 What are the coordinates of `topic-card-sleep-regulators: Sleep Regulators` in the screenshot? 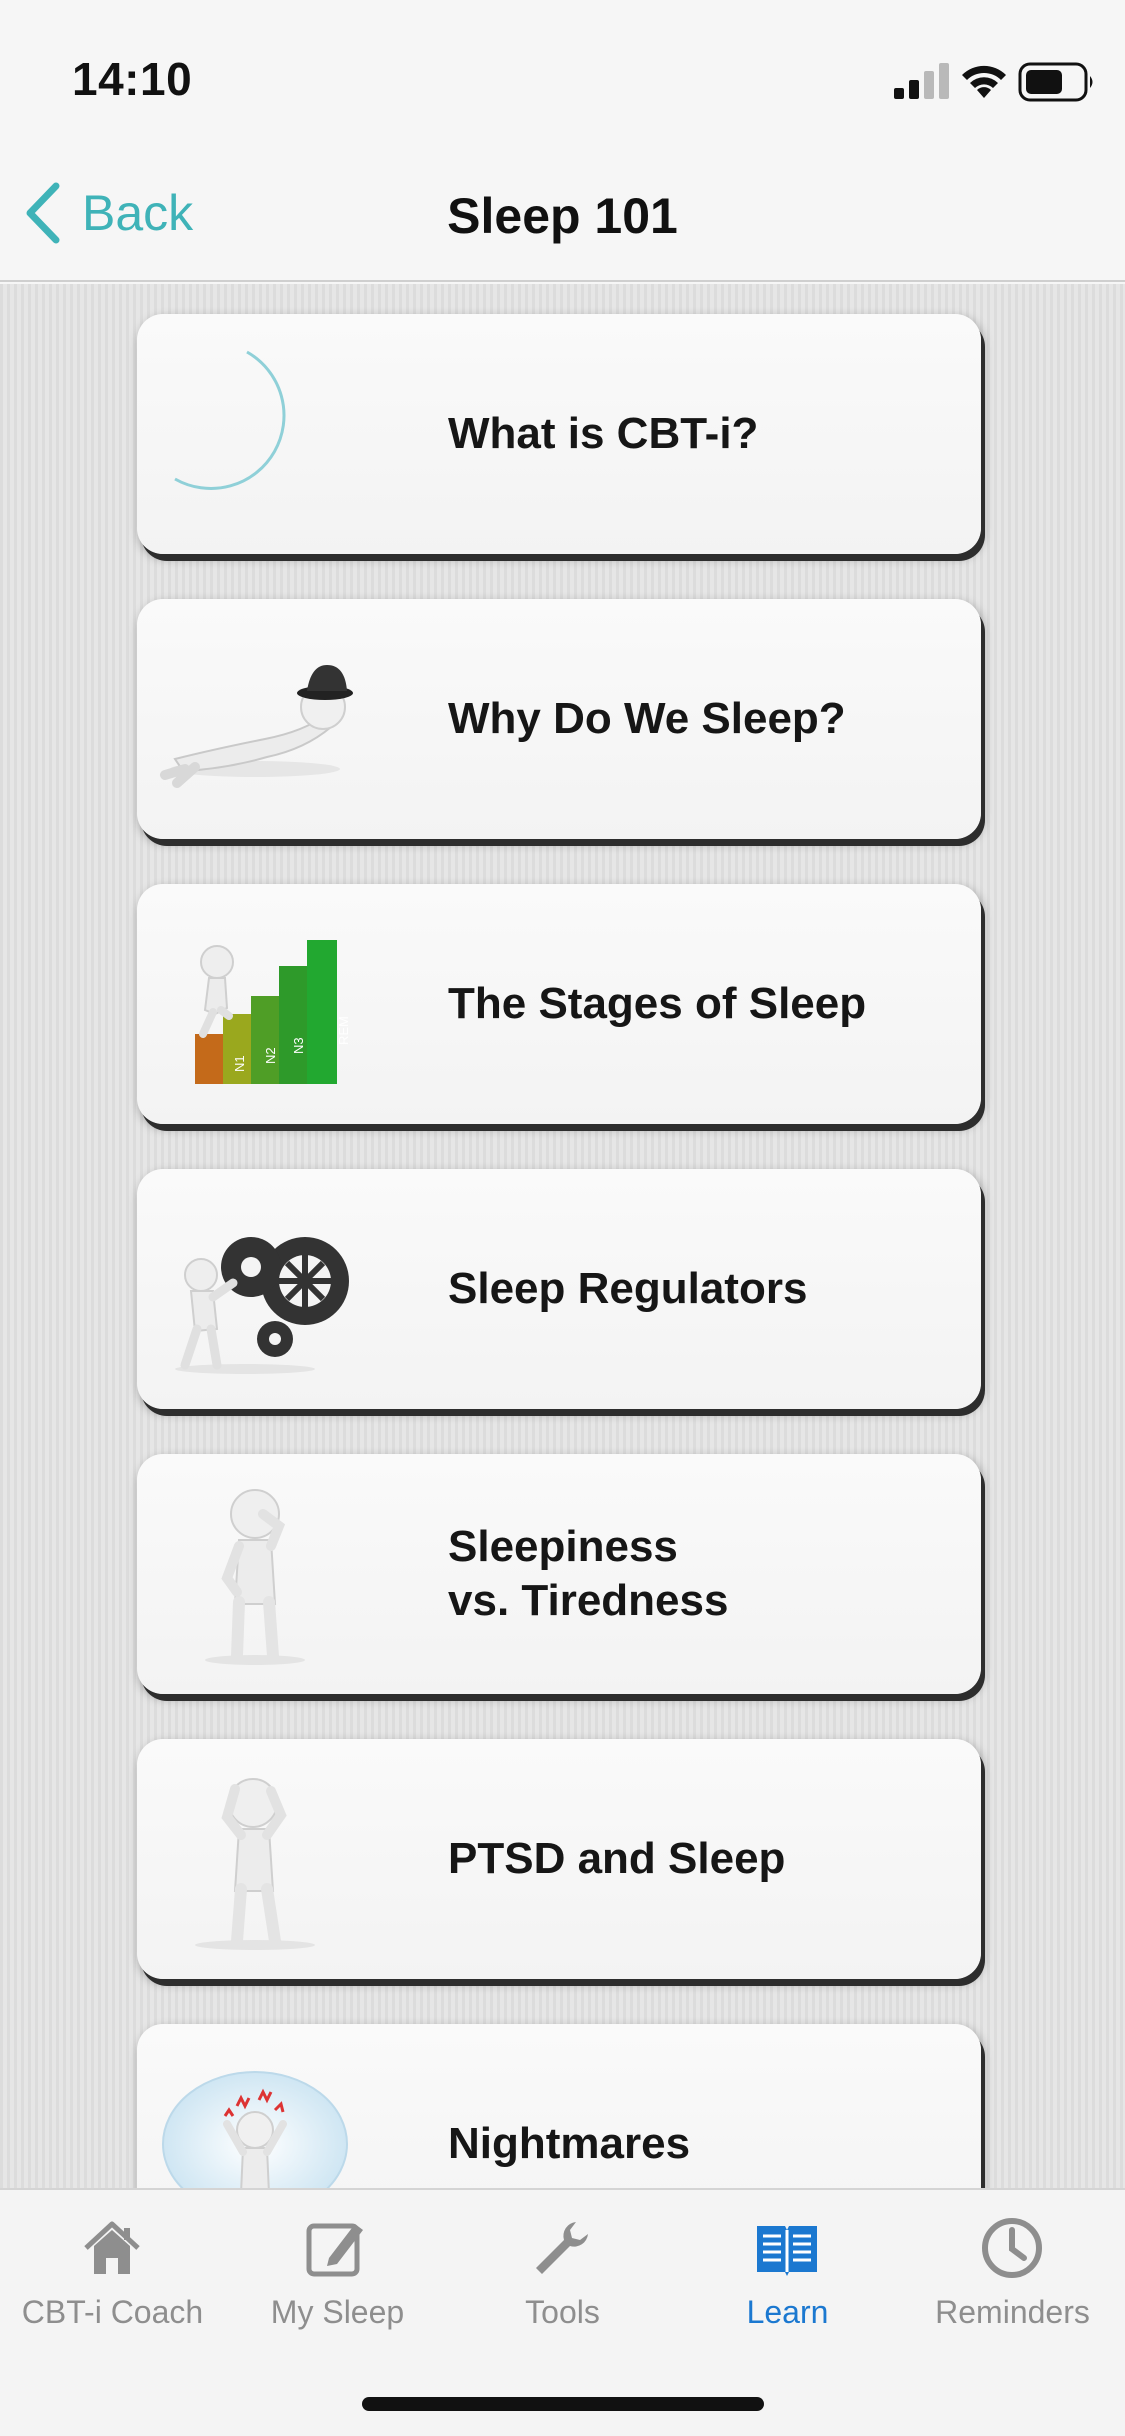 It's located at (559, 1289).